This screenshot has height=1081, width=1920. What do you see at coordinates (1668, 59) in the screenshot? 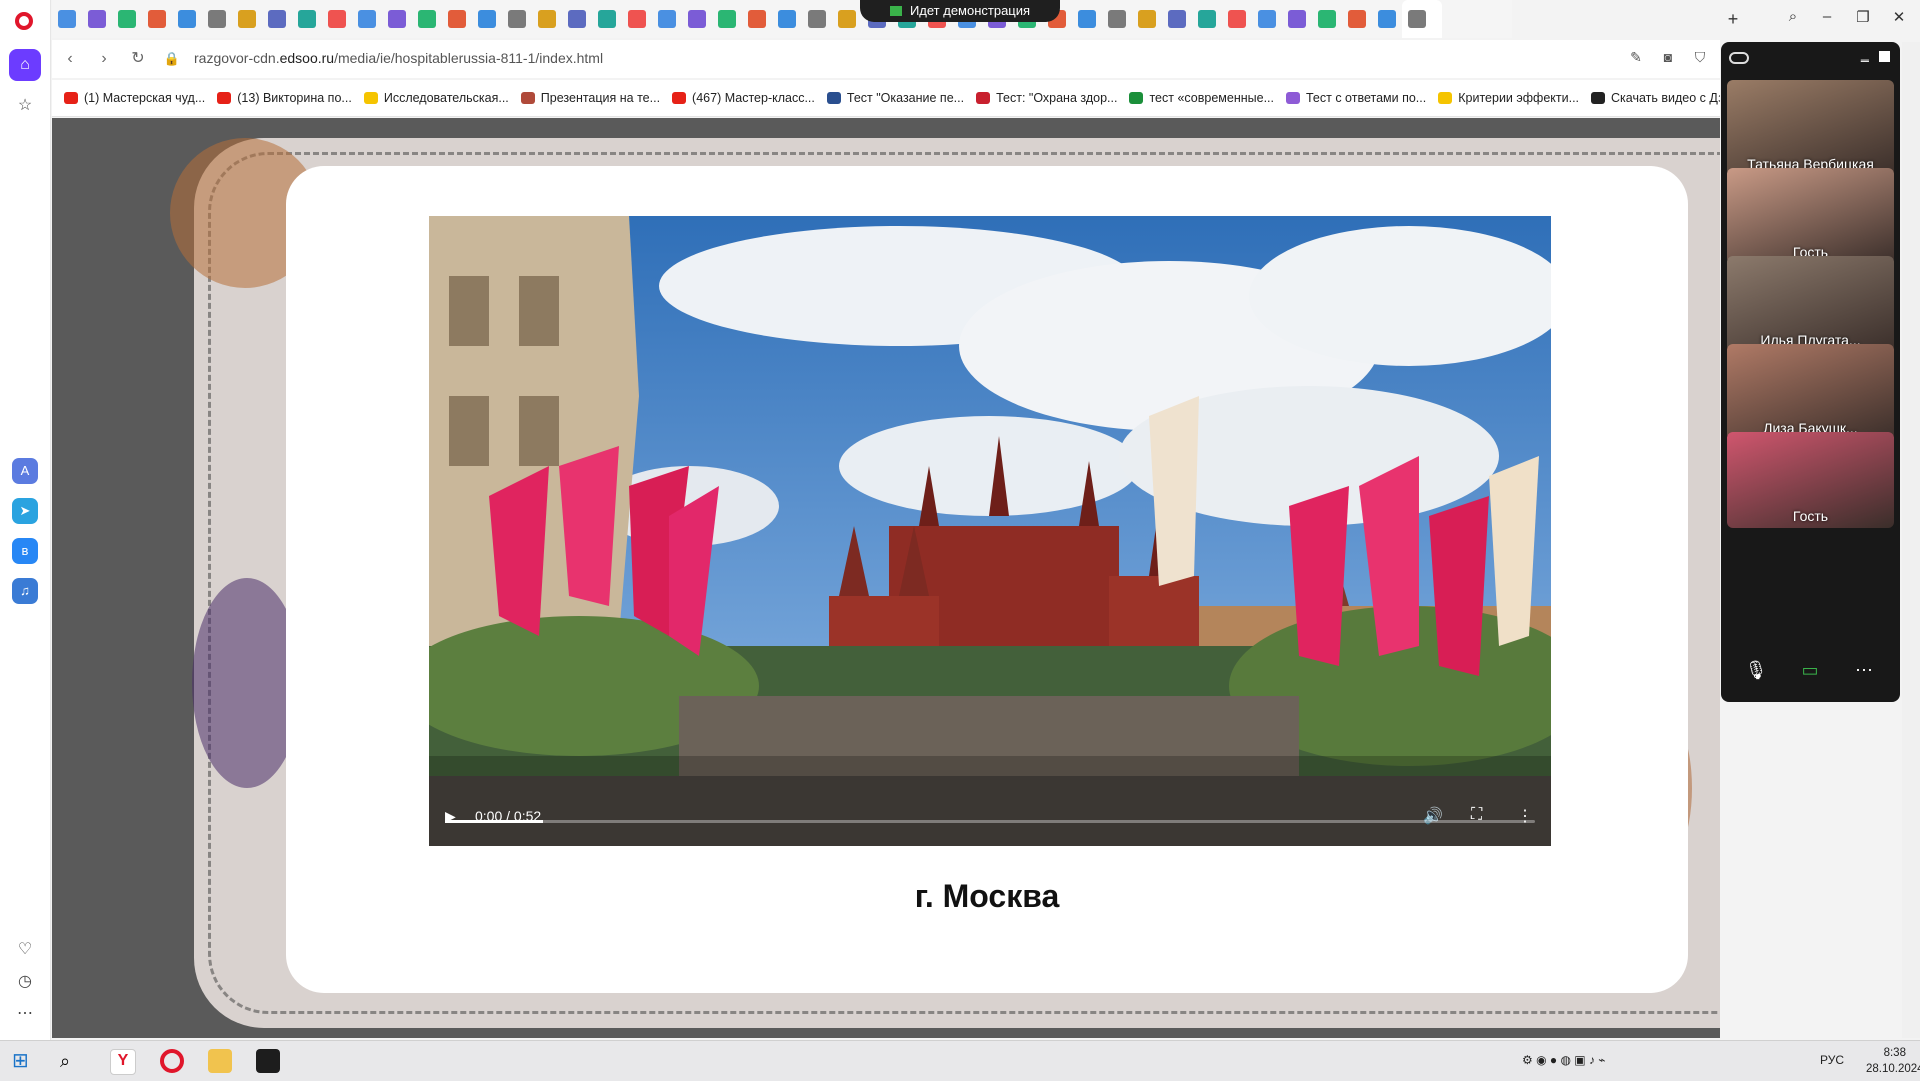
I see `snapshot-camera-icon: ◙` at bounding box center [1668, 59].